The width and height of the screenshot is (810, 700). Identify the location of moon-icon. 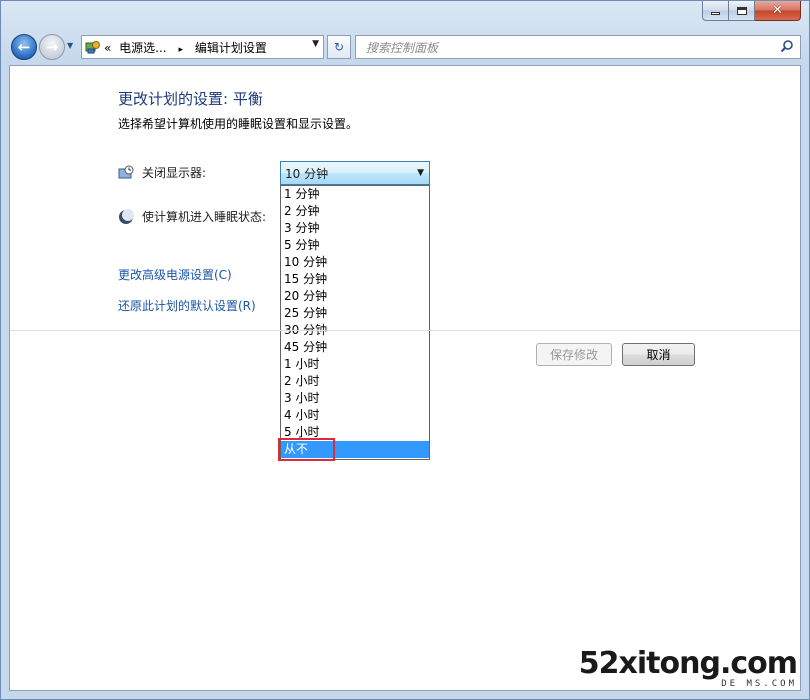
(126, 216).